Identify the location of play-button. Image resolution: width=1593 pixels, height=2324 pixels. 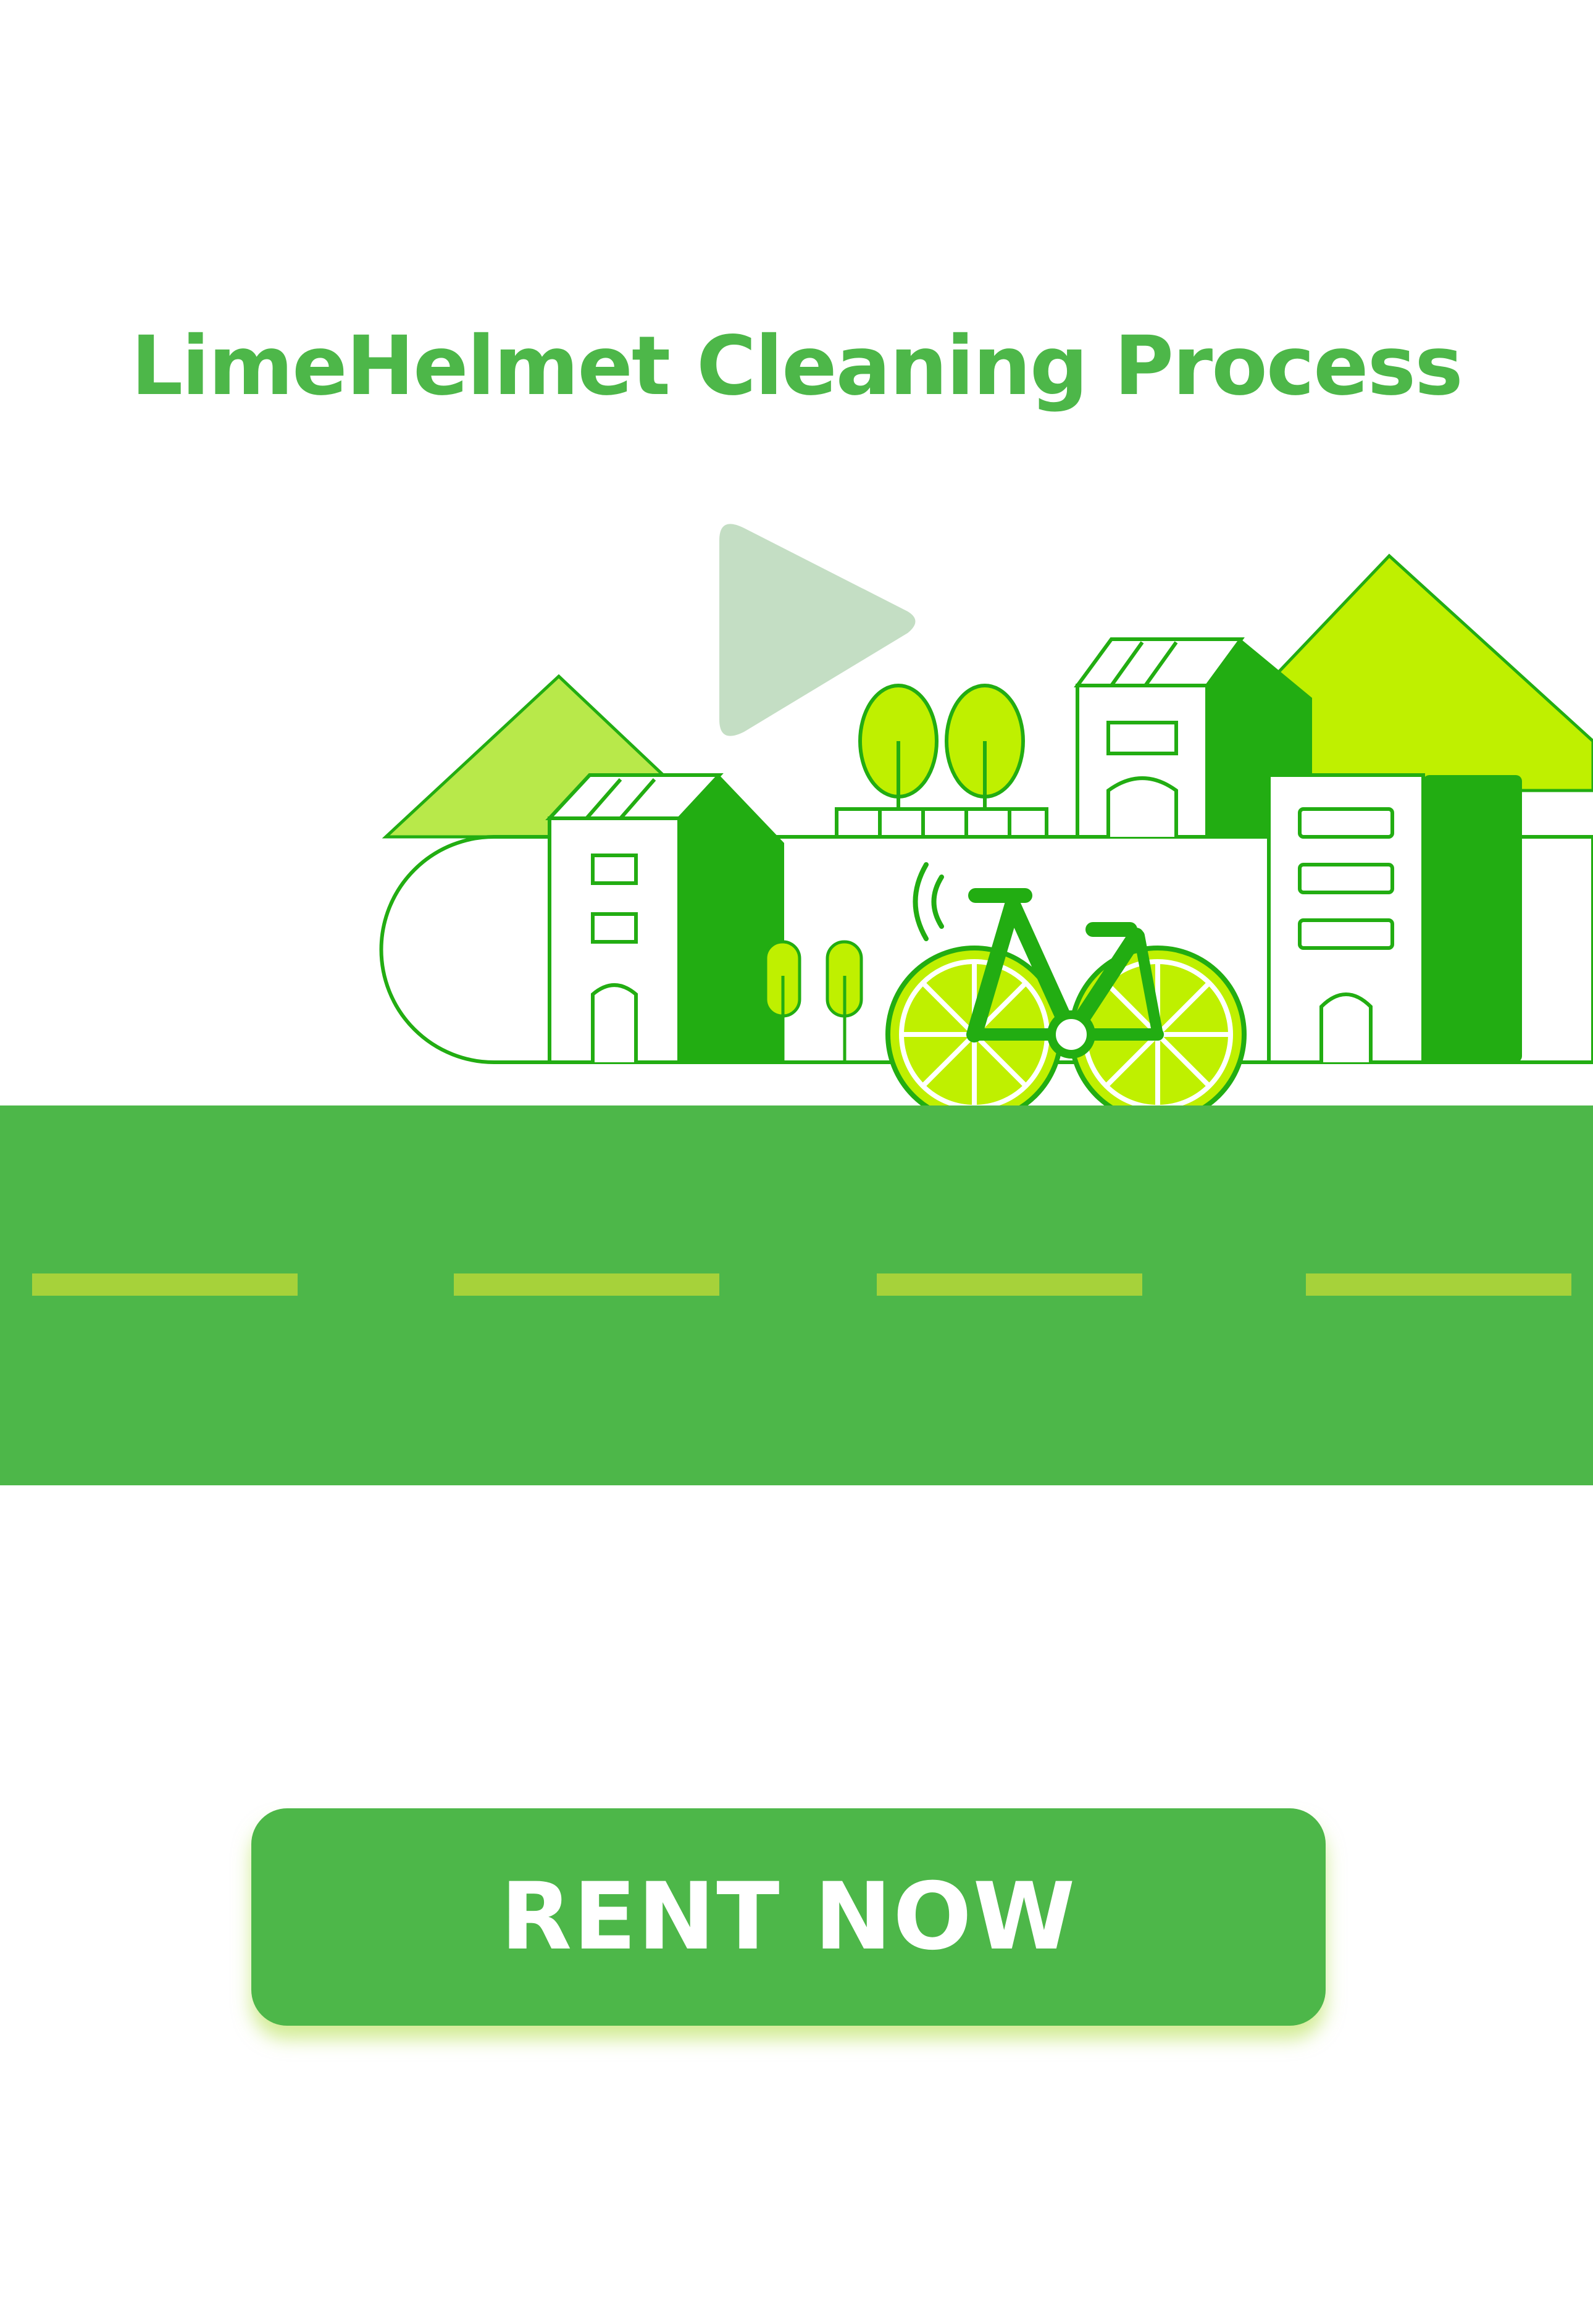
(816, 630).